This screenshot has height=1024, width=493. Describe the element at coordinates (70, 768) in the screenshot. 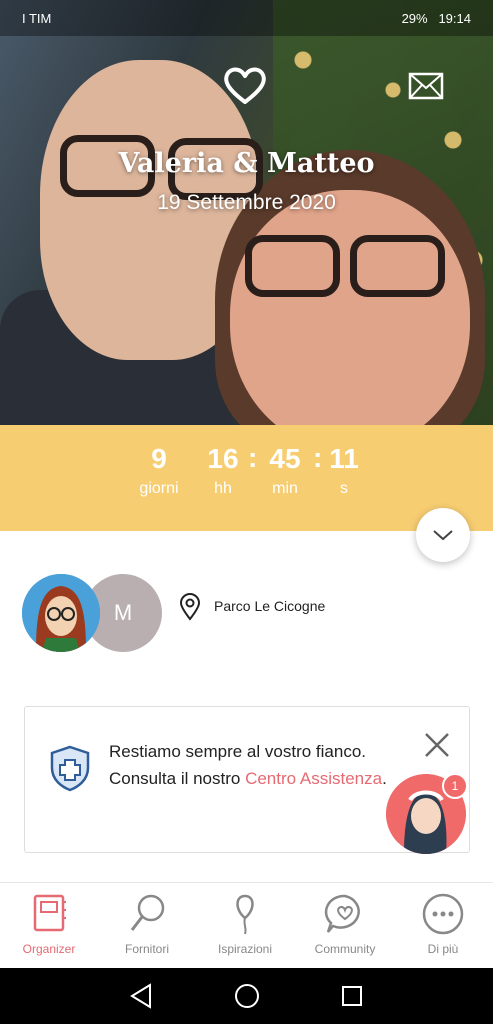

I see `shield-icon` at that location.